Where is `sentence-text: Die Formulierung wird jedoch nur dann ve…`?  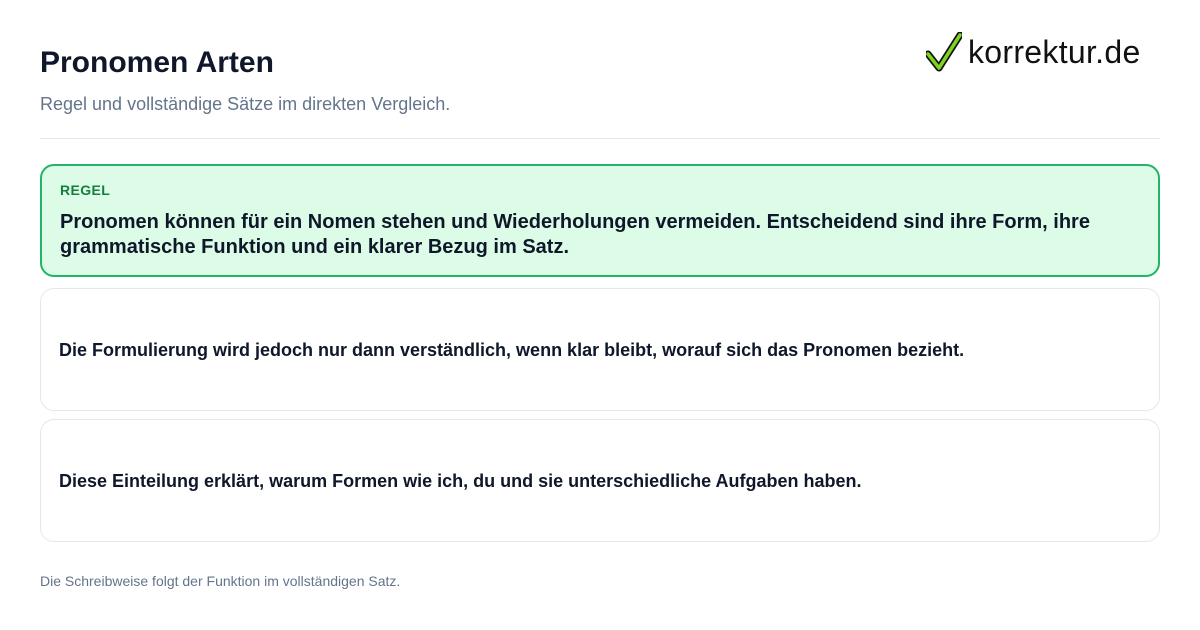 sentence-text: Die Formulierung wird jedoch nur dann ve… is located at coordinates (512, 349).